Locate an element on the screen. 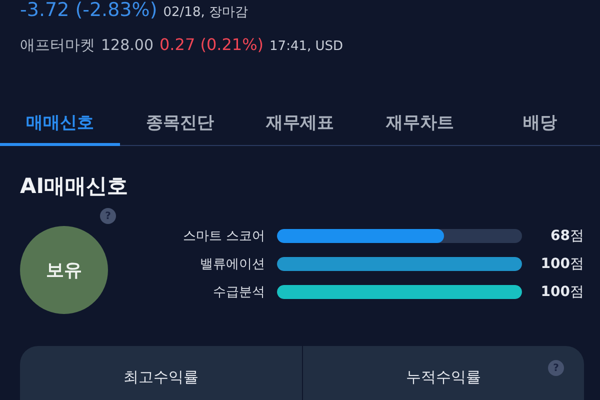 This screenshot has width=600, height=400. after-market-label: 애프터마켓 is located at coordinates (57, 45).